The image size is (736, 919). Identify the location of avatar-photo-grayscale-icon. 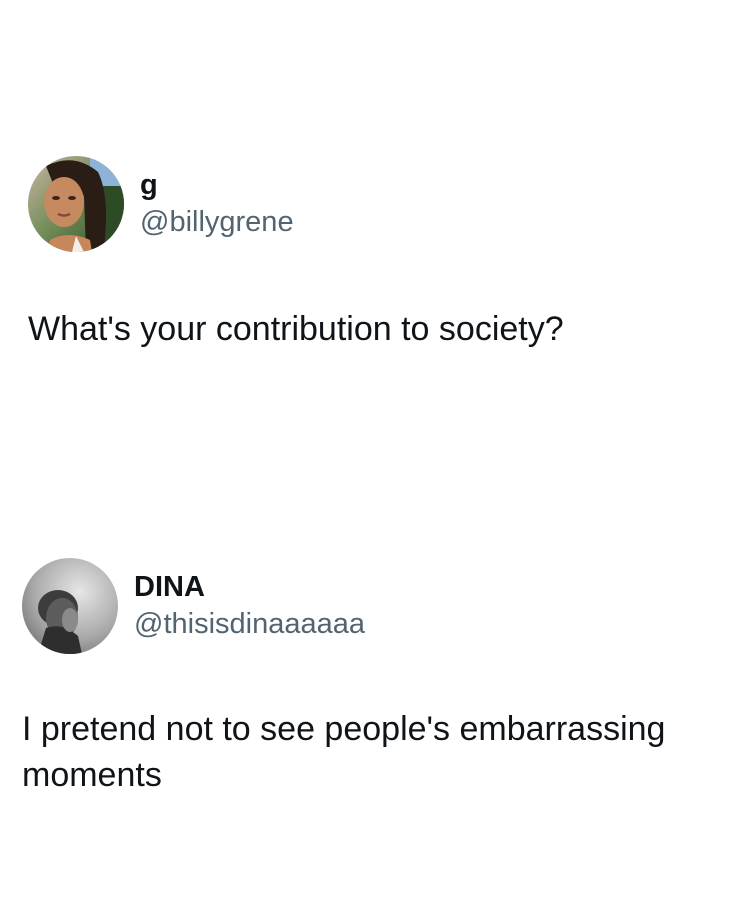
(70, 606).